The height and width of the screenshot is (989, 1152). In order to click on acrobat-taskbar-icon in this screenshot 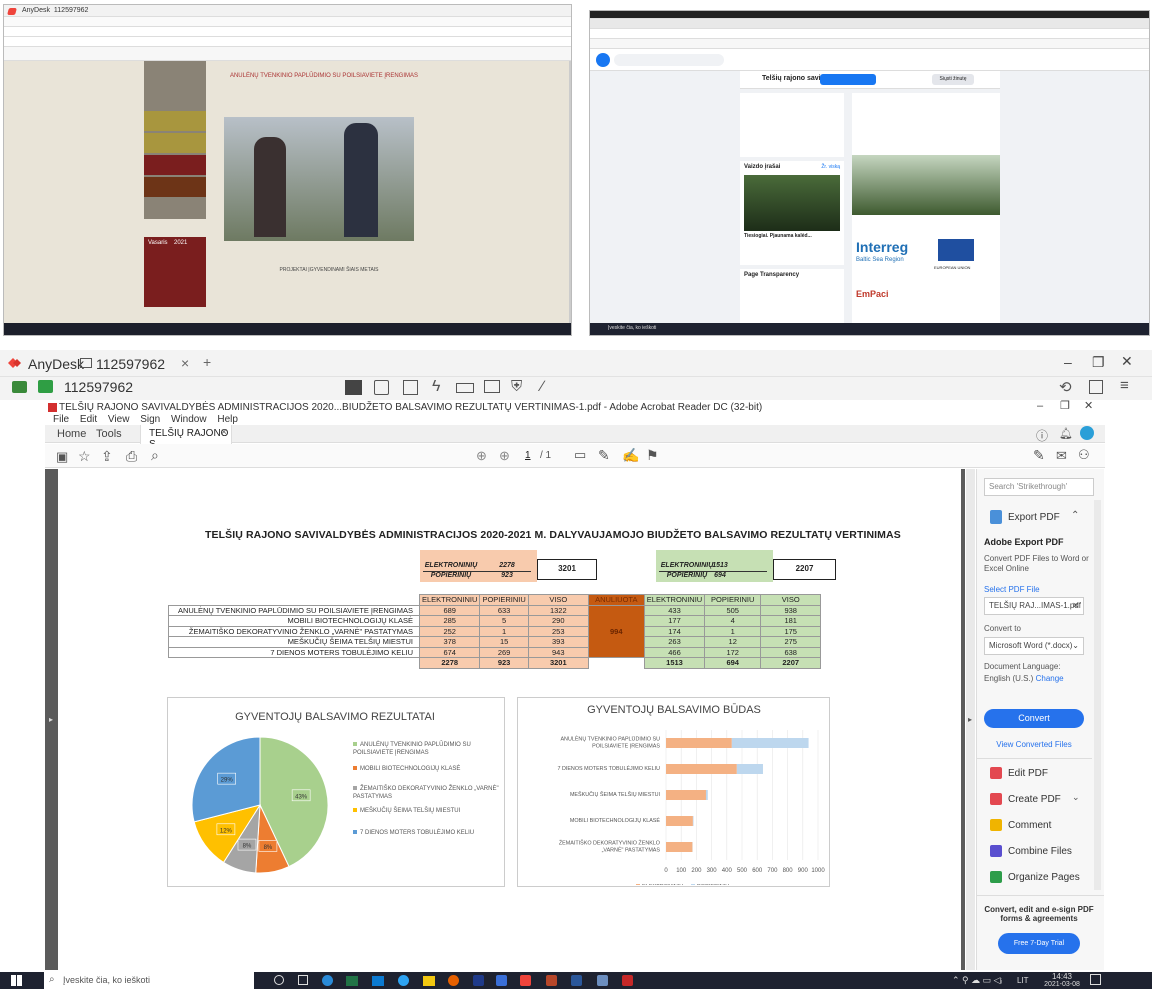, I will do `click(627, 980)`.